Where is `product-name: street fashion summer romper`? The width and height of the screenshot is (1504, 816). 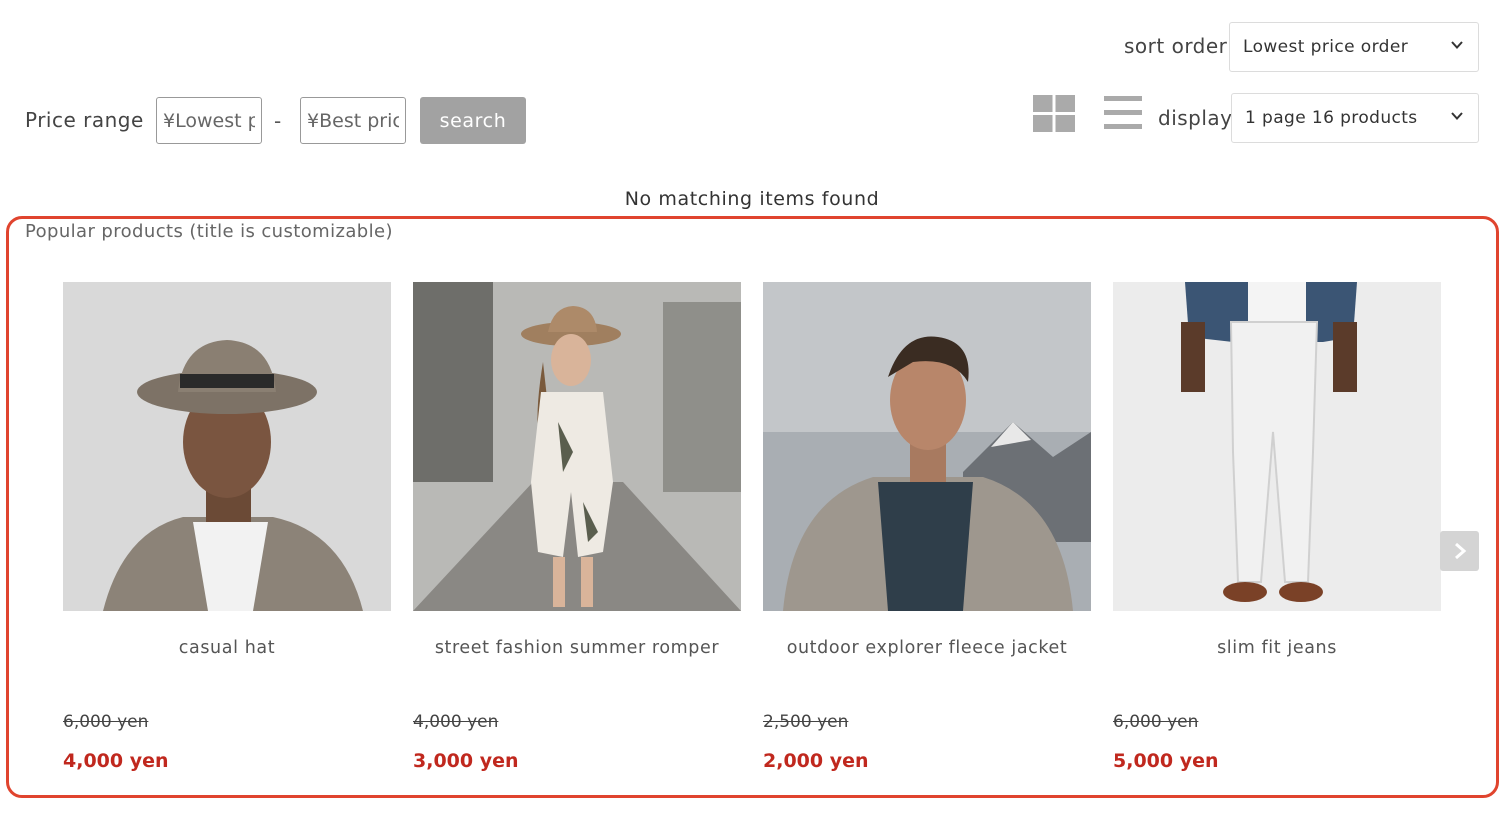 product-name: street fashion summer romper is located at coordinates (577, 649).